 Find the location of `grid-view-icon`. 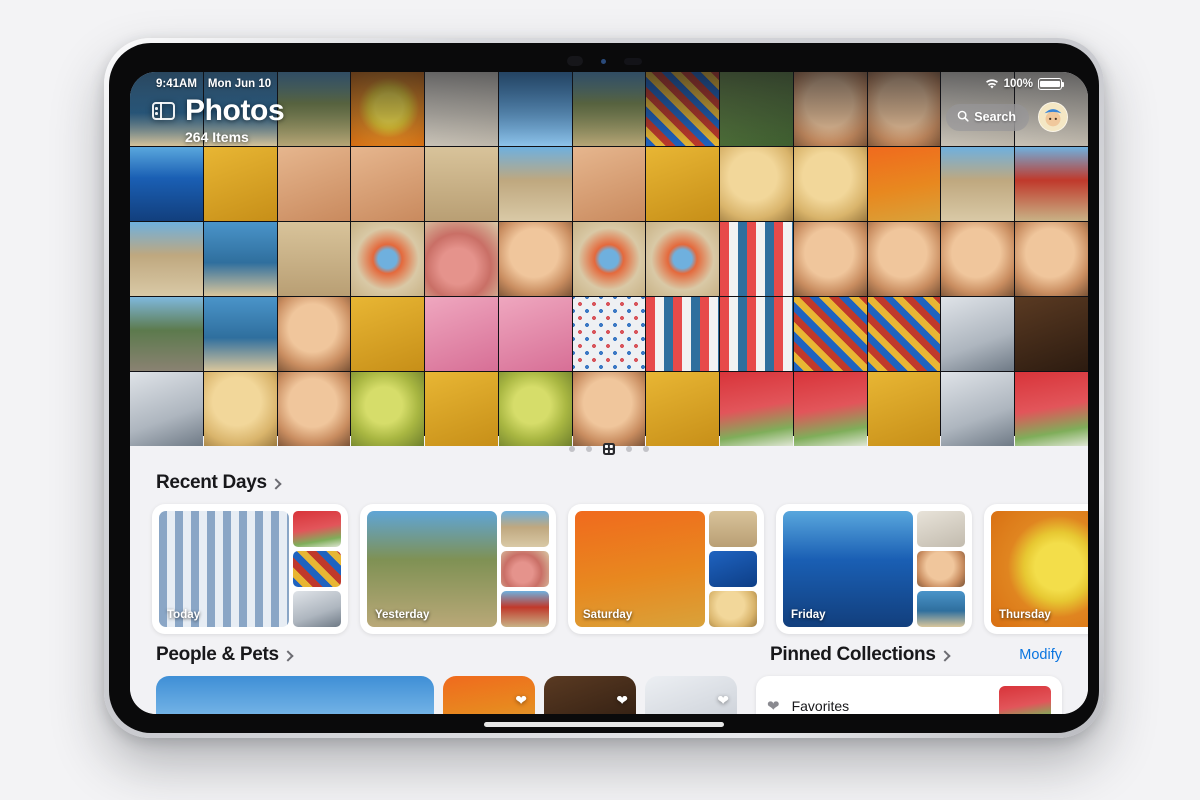

grid-view-icon is located at coordinates (609, 449).